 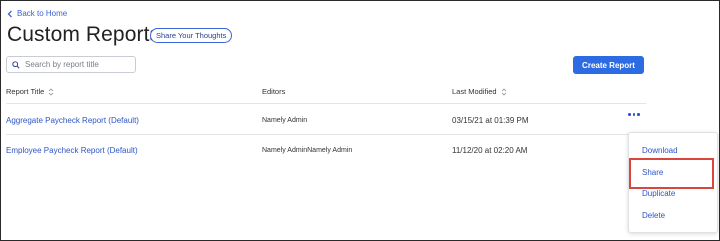 What do you see at coordinates (16, 64) in the screenshot?
I see `search-icon` at bounding box center [16, 64].